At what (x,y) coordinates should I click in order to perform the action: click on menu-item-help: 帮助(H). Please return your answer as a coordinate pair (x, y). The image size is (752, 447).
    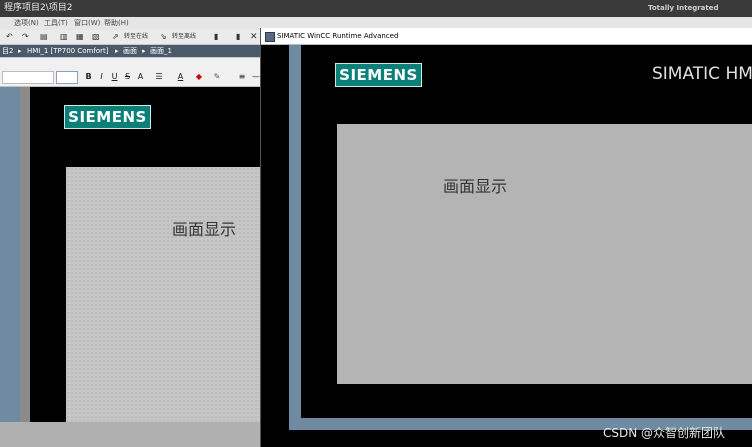
    Looking at the image, I should click on (116, 23).